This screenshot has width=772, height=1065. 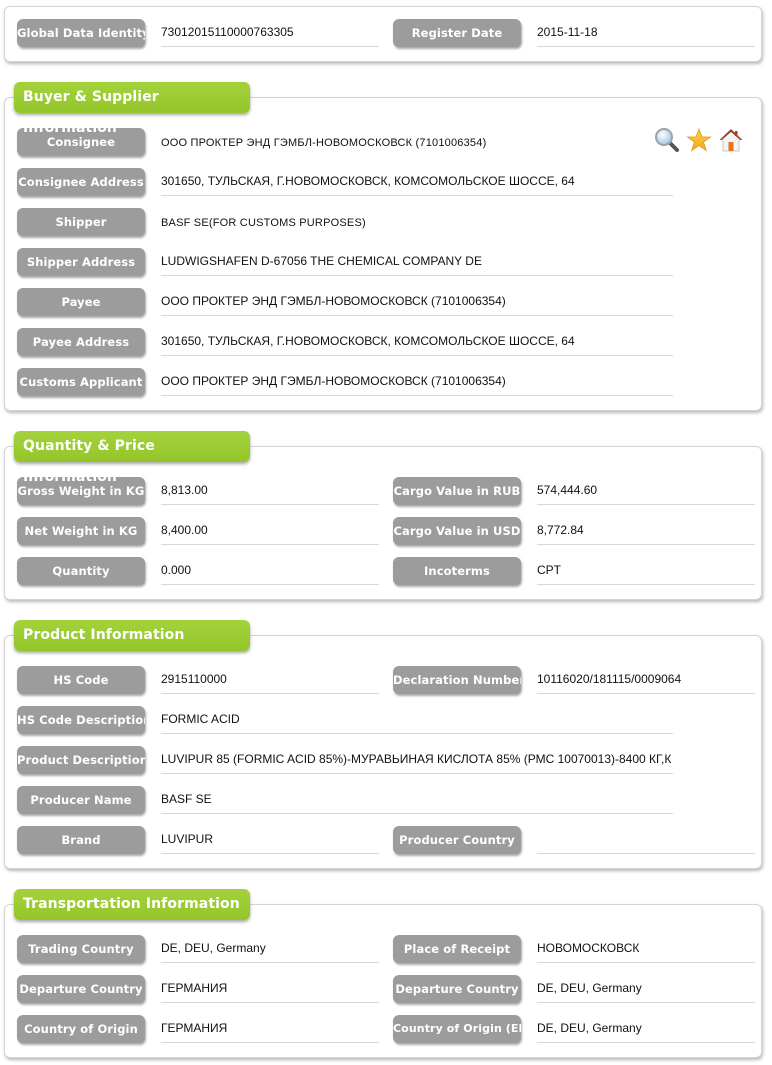 What do you see at coordinates (457, 531) in the screenshot?
I see `cargo-value-usd-label: Cargo Value in USD` at bounding box center [457, 531].